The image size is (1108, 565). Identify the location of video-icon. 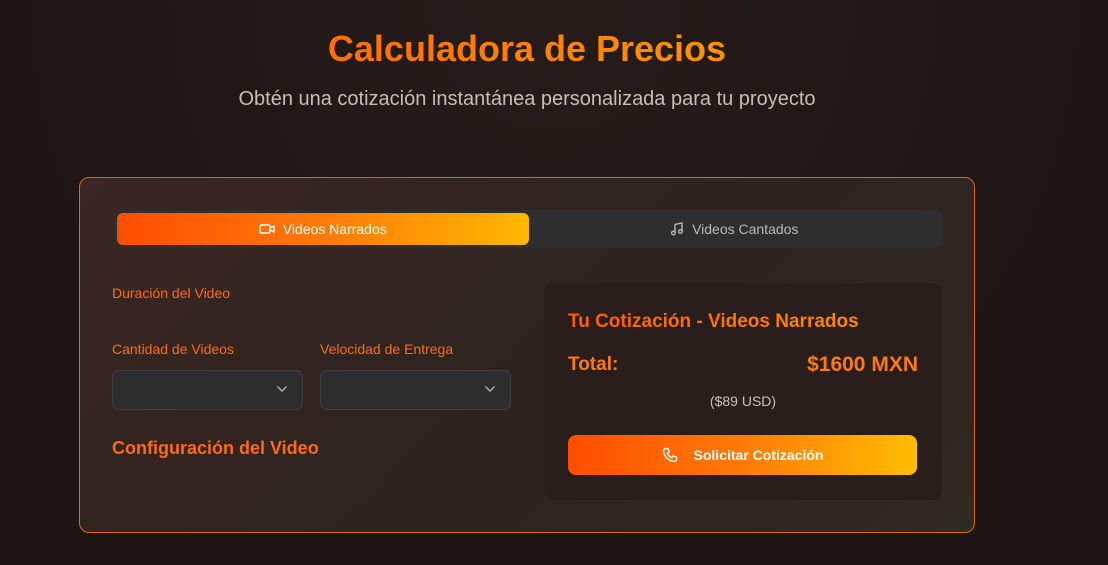
(266, 229).